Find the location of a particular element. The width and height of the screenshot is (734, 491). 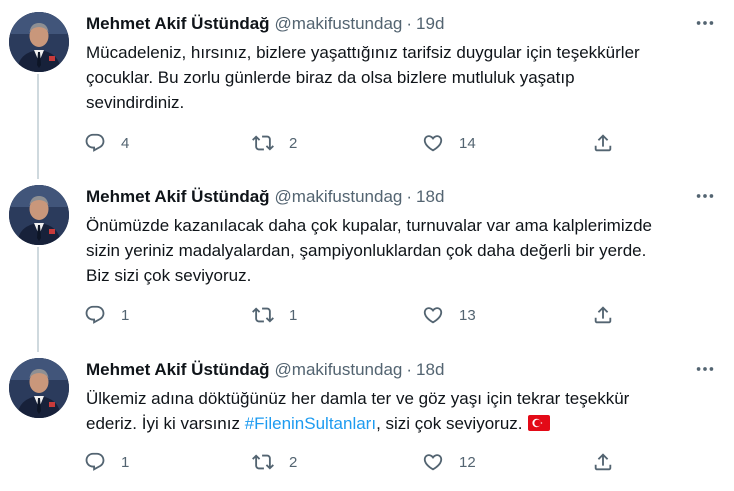

retweet-count: 1 is located at coordinates (293, 315).